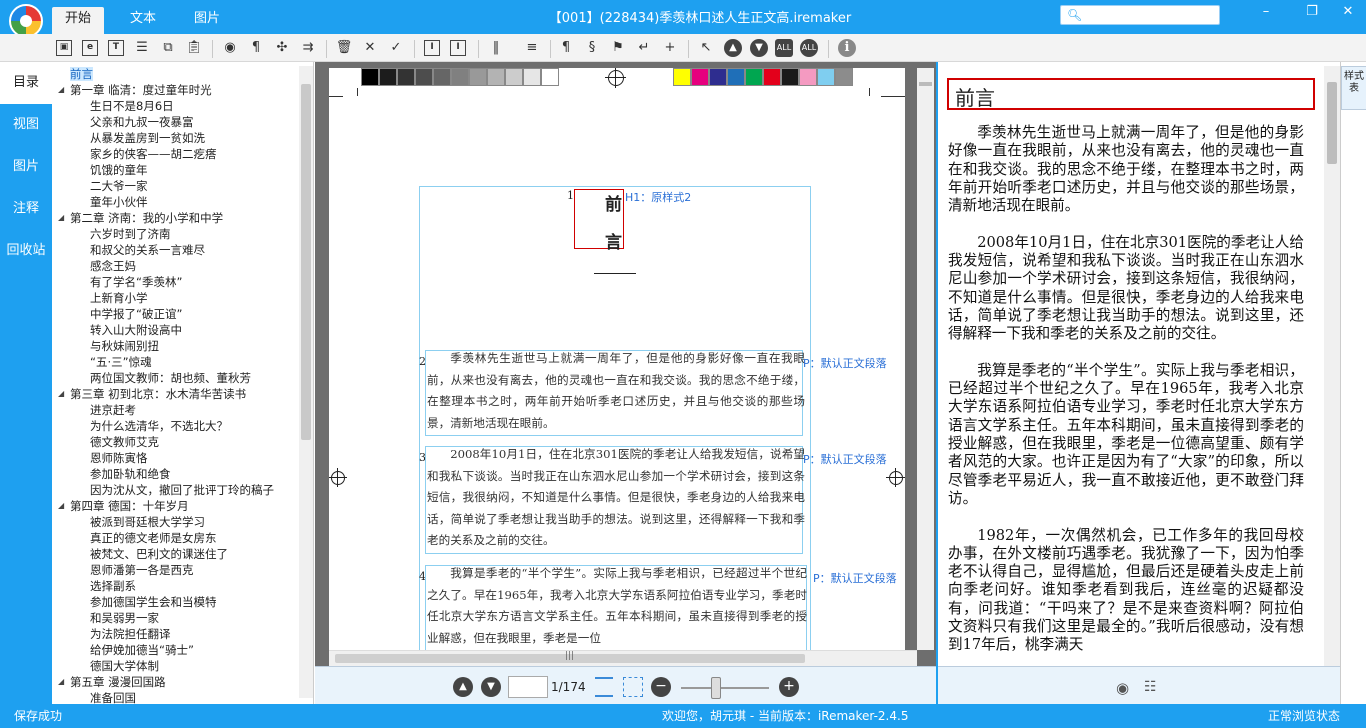 This screenshot has width=1366, height=728. What do you see at coordinates (809, 48) in the screenshot?
I see `all-down-icon: ALL` at bounding box center [809, 48].